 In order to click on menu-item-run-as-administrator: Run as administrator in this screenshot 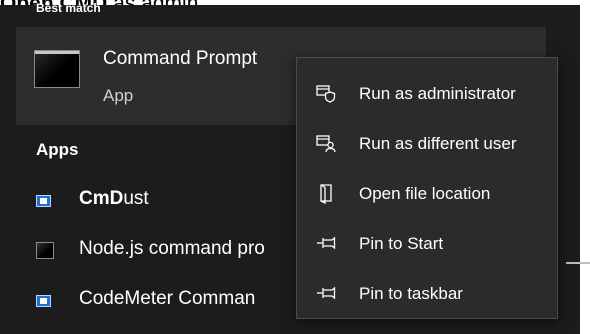, I will do `click(427, 94)`.